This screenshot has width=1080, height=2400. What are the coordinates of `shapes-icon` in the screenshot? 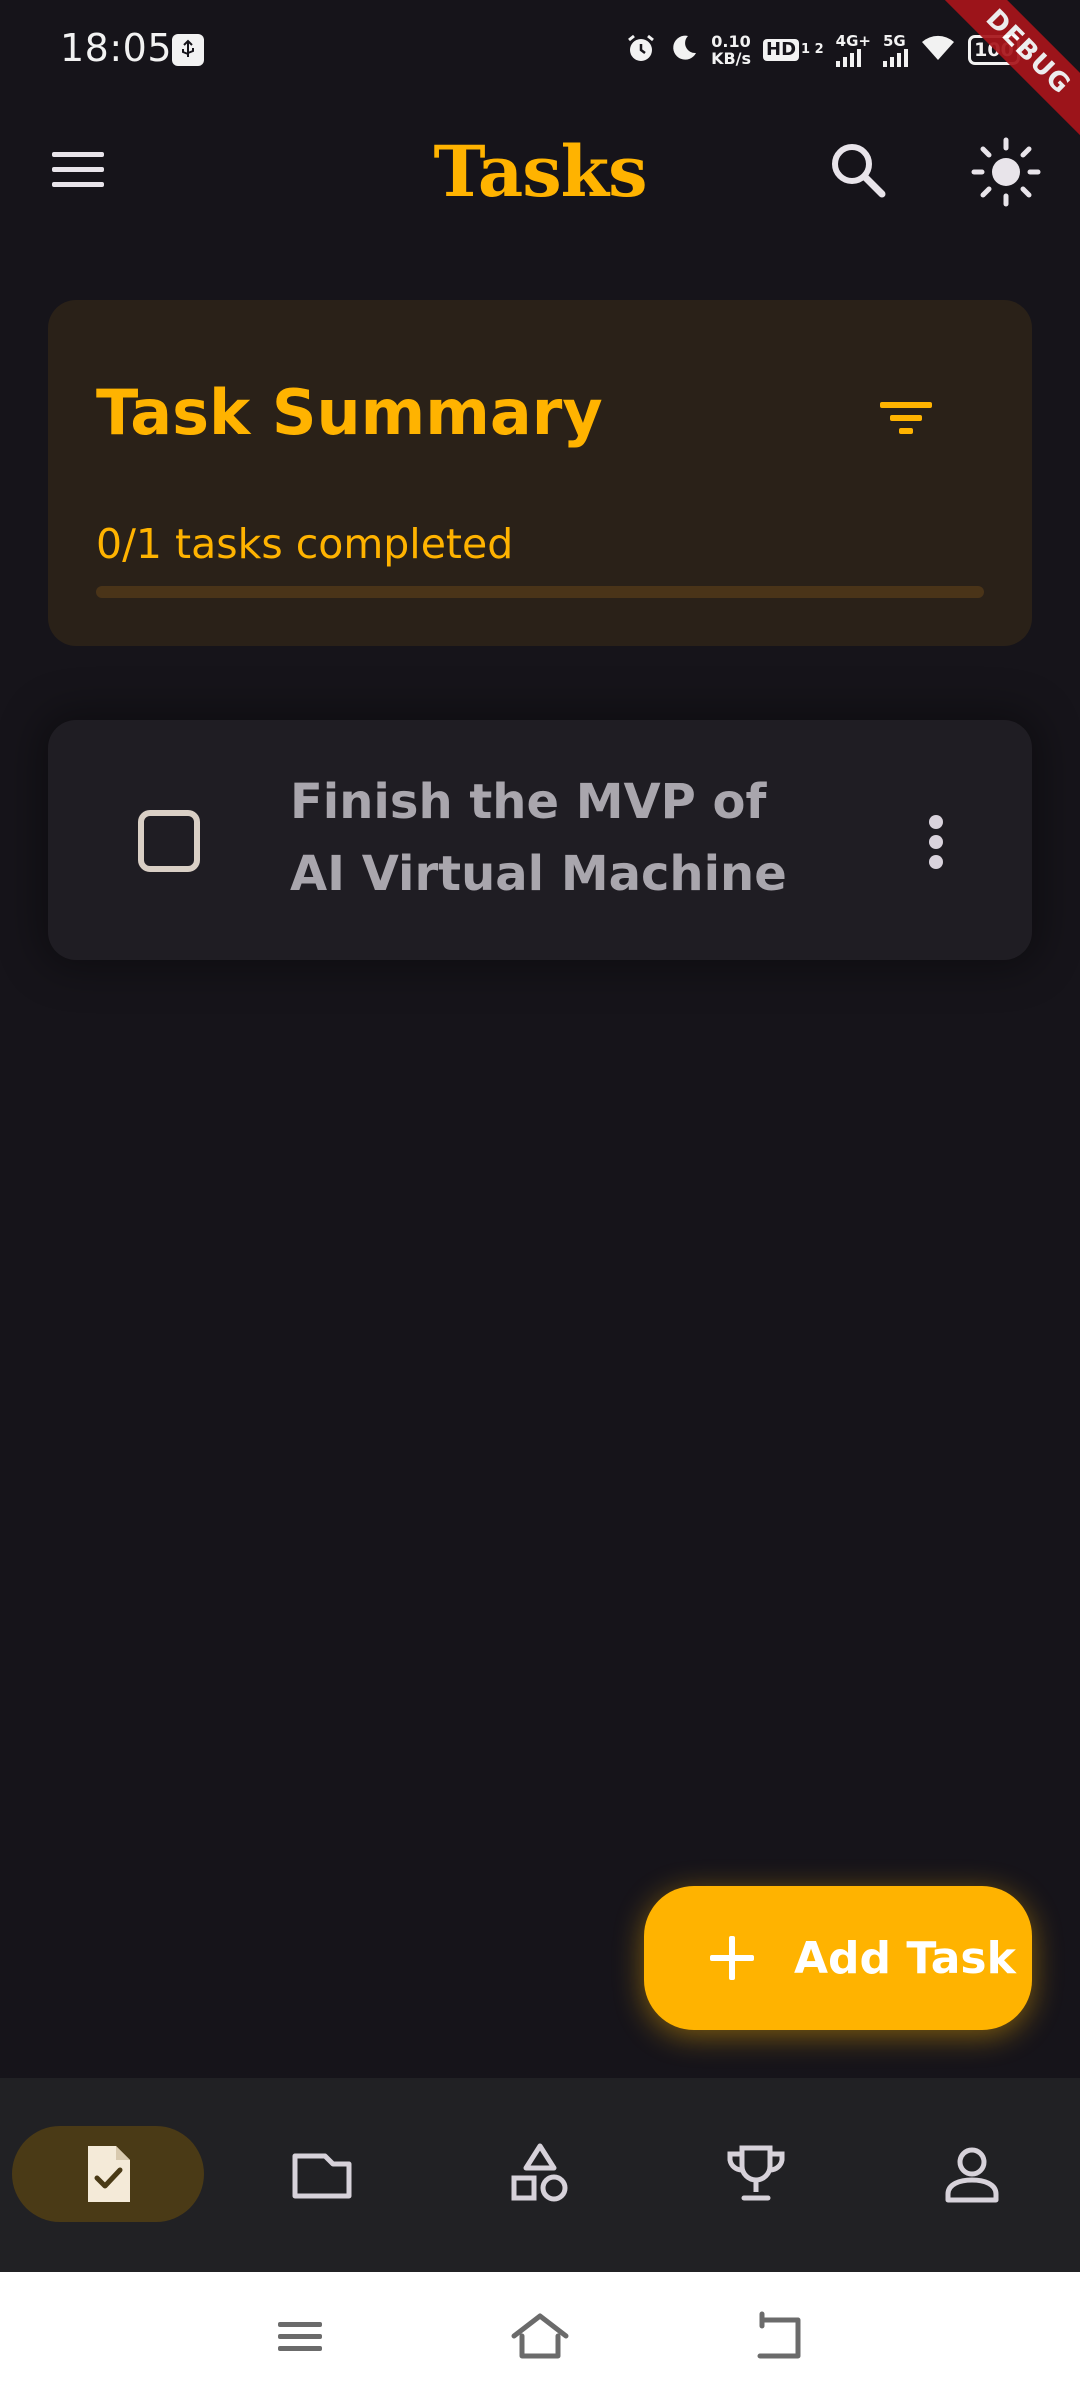 It's located at (539, 2172).